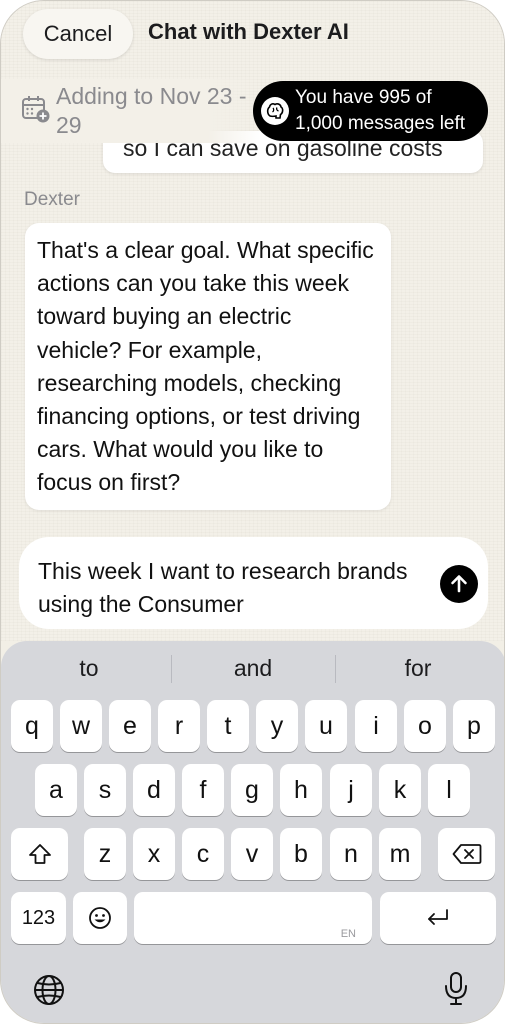 The image size is (505, 1024). What do you see at coordinates (179, 726) in the screenshot?
I see `key-r: r` at bounding box center [179, 726].